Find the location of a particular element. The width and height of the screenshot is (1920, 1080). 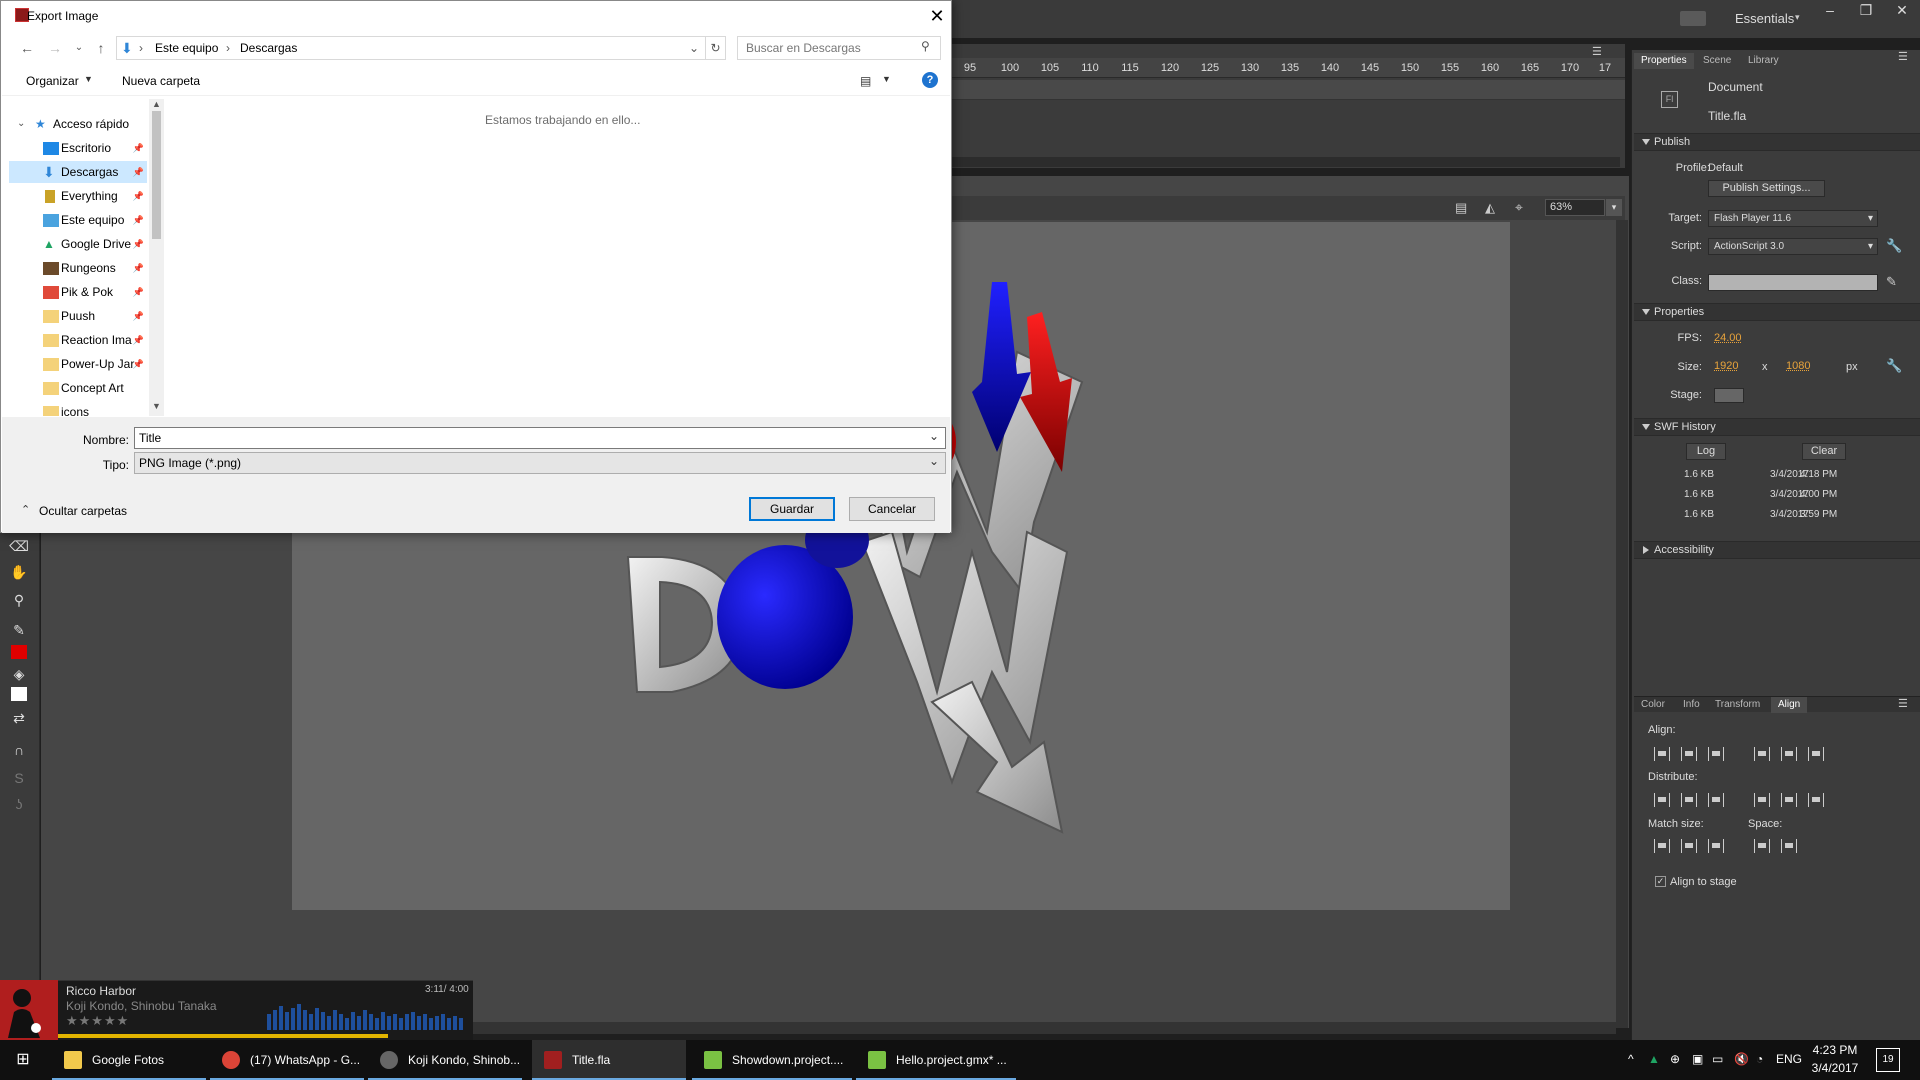

chat-icon: ▣ is located at coordinates (1697, 1059).